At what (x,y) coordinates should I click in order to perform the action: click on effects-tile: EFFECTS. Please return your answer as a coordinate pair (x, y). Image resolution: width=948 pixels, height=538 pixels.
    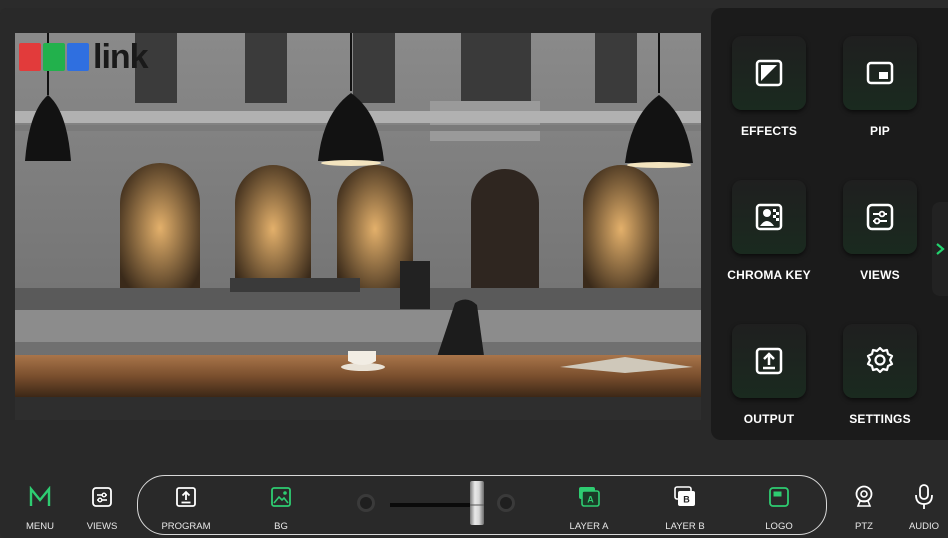
    Looking at the image, I should click on (769, 87).